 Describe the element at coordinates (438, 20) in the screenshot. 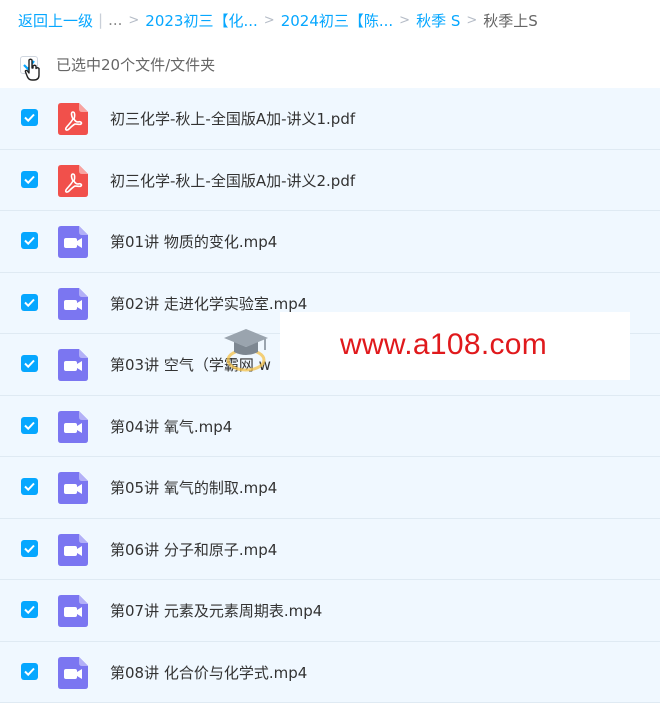

I see `breadcrumb-item: 秋季 S` at that location.